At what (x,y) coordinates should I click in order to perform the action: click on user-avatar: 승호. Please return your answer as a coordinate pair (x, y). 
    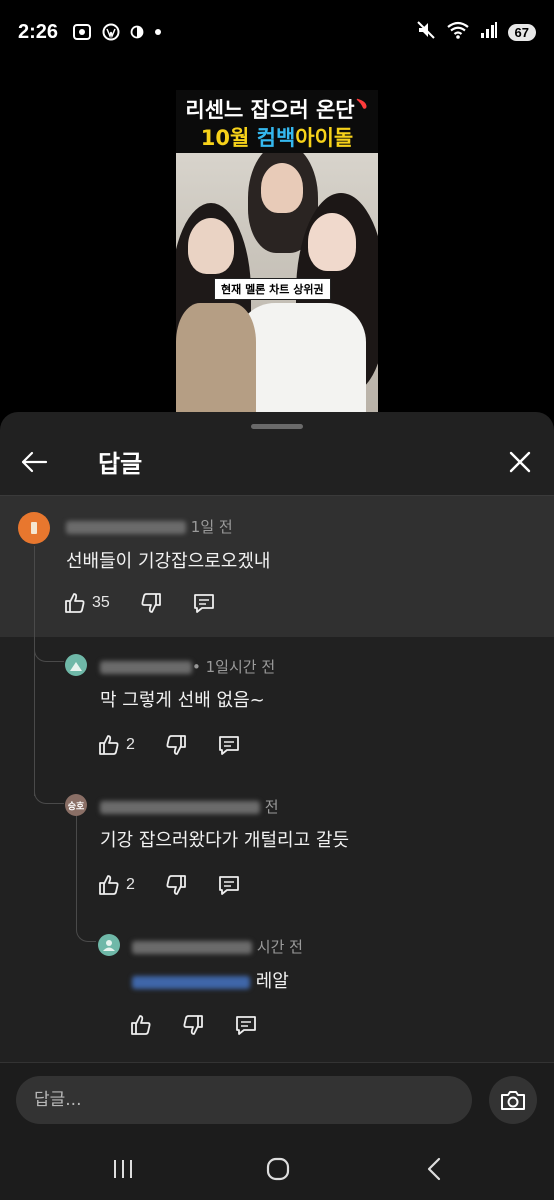
    Looking at the image, I should click on (76, 805).